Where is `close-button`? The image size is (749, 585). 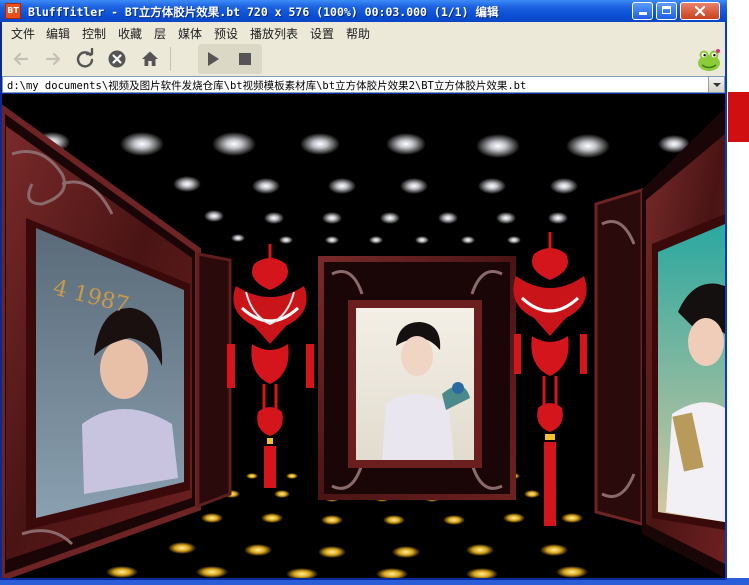
close-button is located at coordinates (700, 11).